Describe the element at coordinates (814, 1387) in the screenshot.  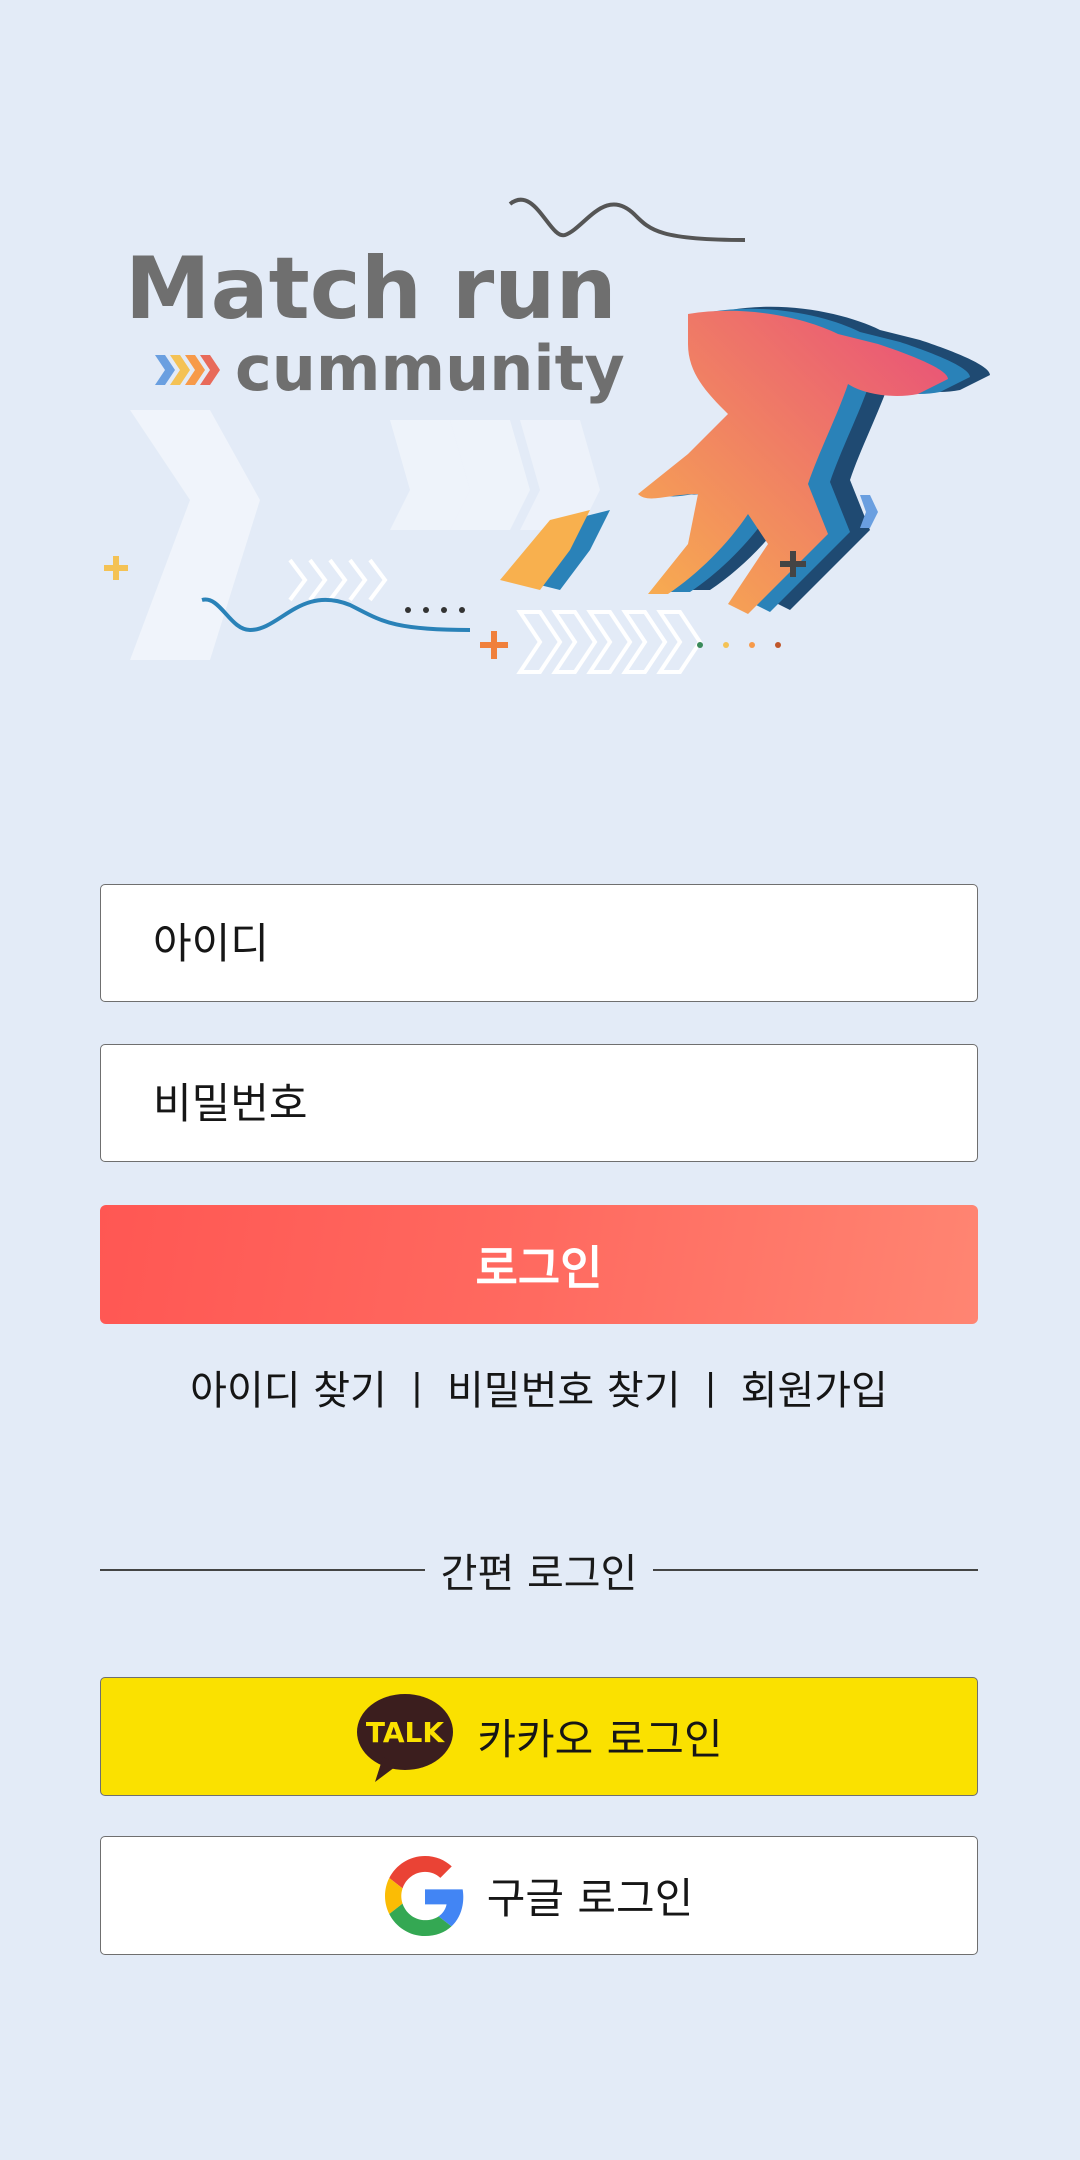
I see `signup-link: 회원가입` at that location.